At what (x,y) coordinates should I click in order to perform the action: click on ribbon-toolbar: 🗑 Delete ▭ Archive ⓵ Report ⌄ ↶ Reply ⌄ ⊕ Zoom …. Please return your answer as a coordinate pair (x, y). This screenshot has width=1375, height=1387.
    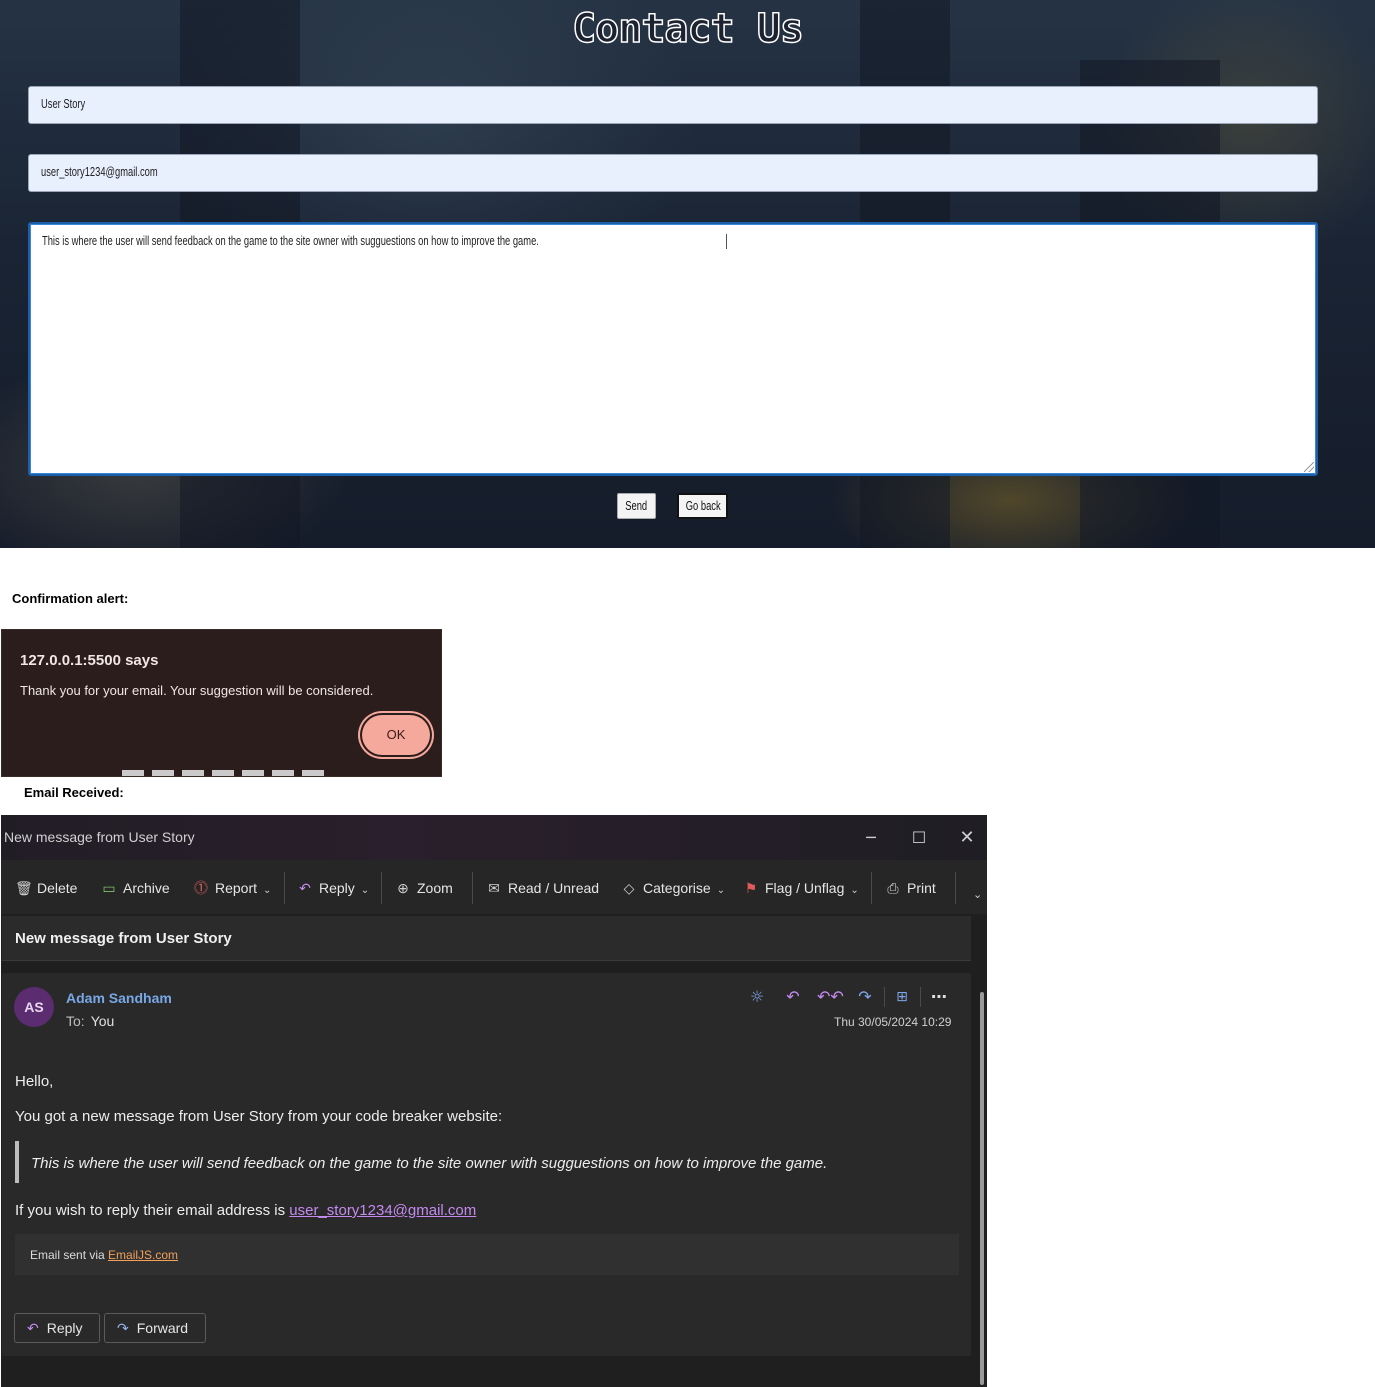
    Looking at the image, I should click on (494, 887).